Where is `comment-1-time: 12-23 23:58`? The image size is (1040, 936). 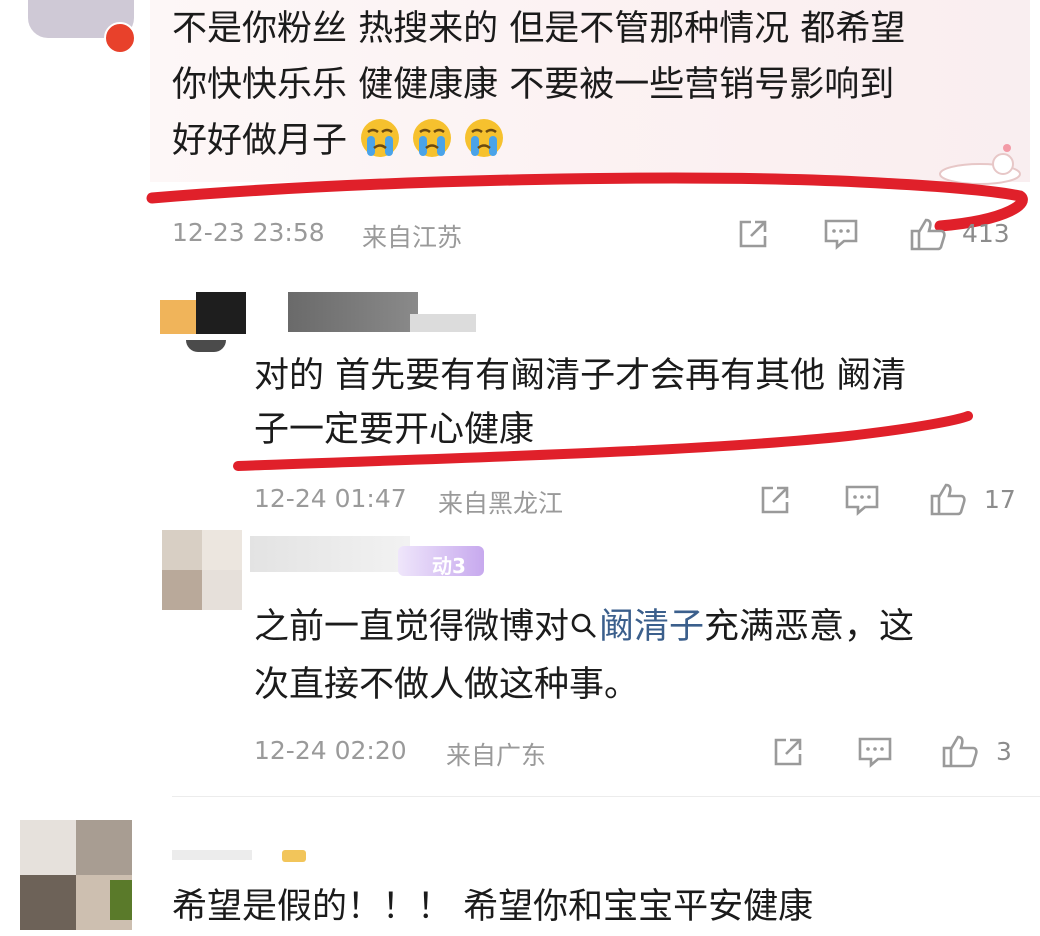 comment-1-time: 12-23 23:58 is located at coordinates (248, 232).